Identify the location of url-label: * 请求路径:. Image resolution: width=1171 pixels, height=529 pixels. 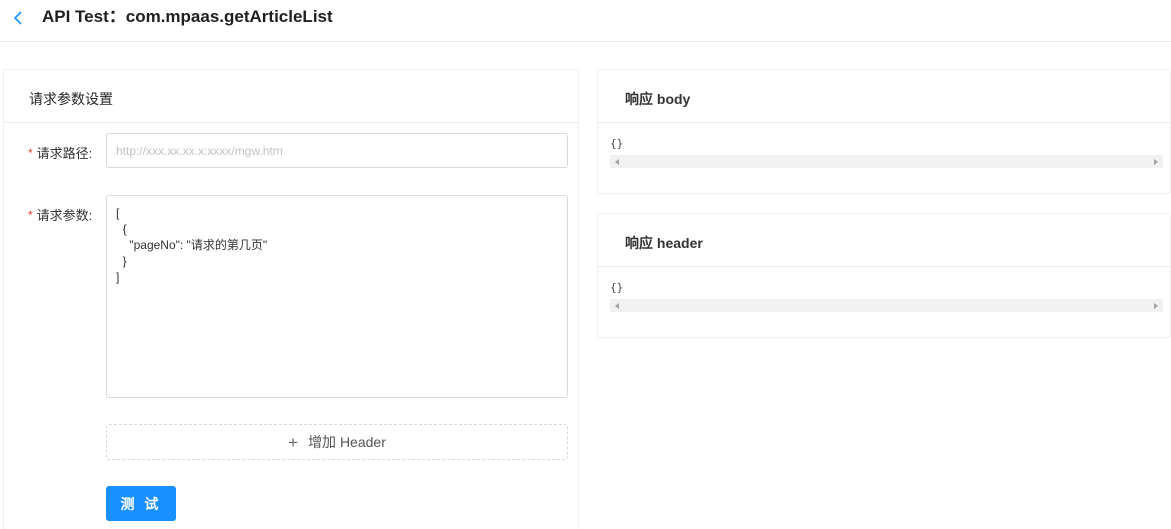
(60, 152).